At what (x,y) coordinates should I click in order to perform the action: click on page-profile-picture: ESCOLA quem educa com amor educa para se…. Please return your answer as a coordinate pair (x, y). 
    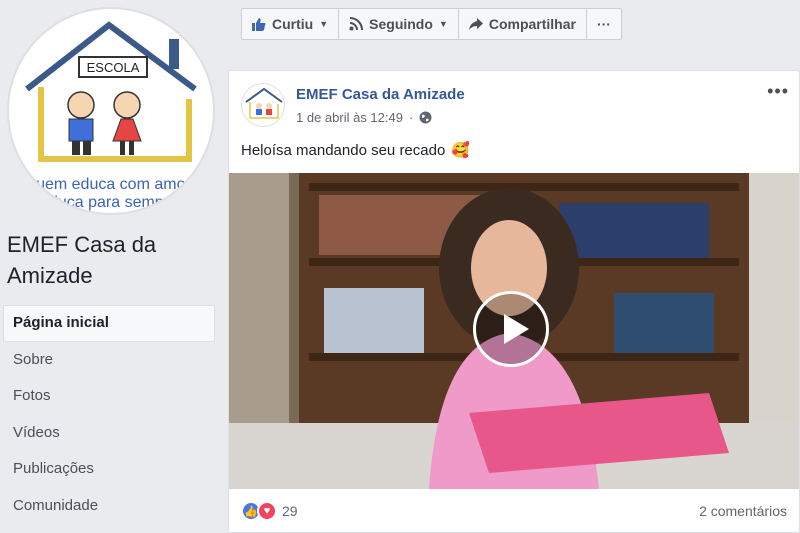
    Looking at the image, I should click on (111, 111).